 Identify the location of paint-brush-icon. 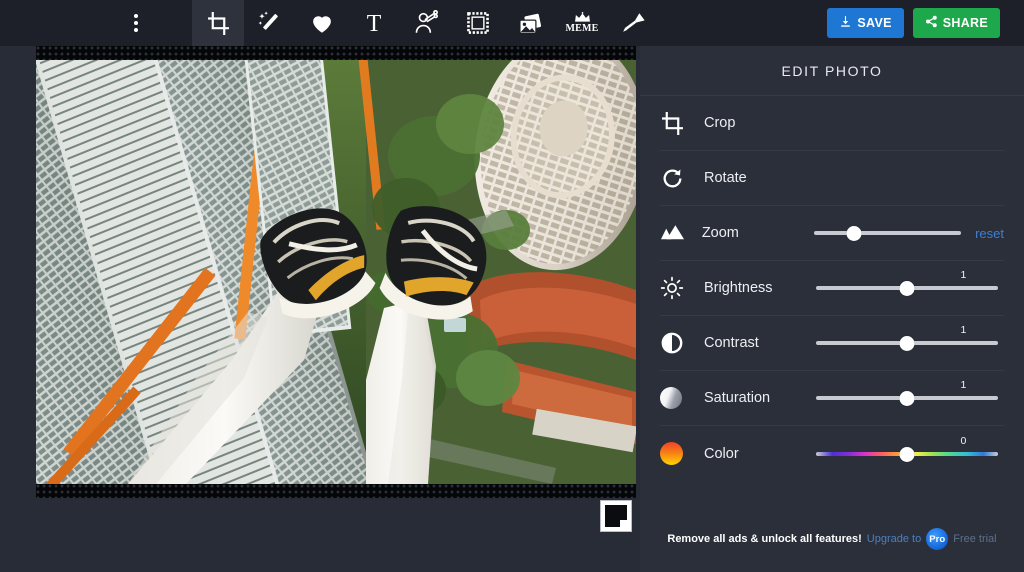
(634, 23).